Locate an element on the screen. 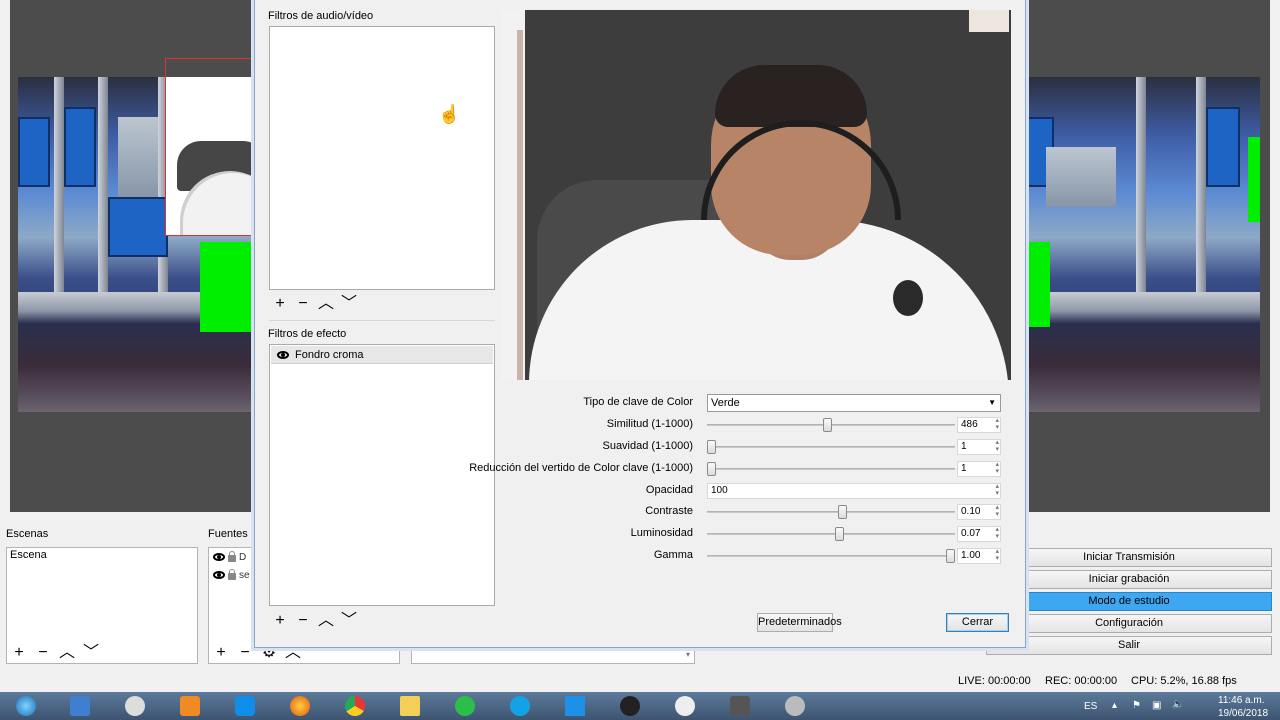 This screenshot has width=1280, height=720. media-icon is located at coordinates (740, 706).